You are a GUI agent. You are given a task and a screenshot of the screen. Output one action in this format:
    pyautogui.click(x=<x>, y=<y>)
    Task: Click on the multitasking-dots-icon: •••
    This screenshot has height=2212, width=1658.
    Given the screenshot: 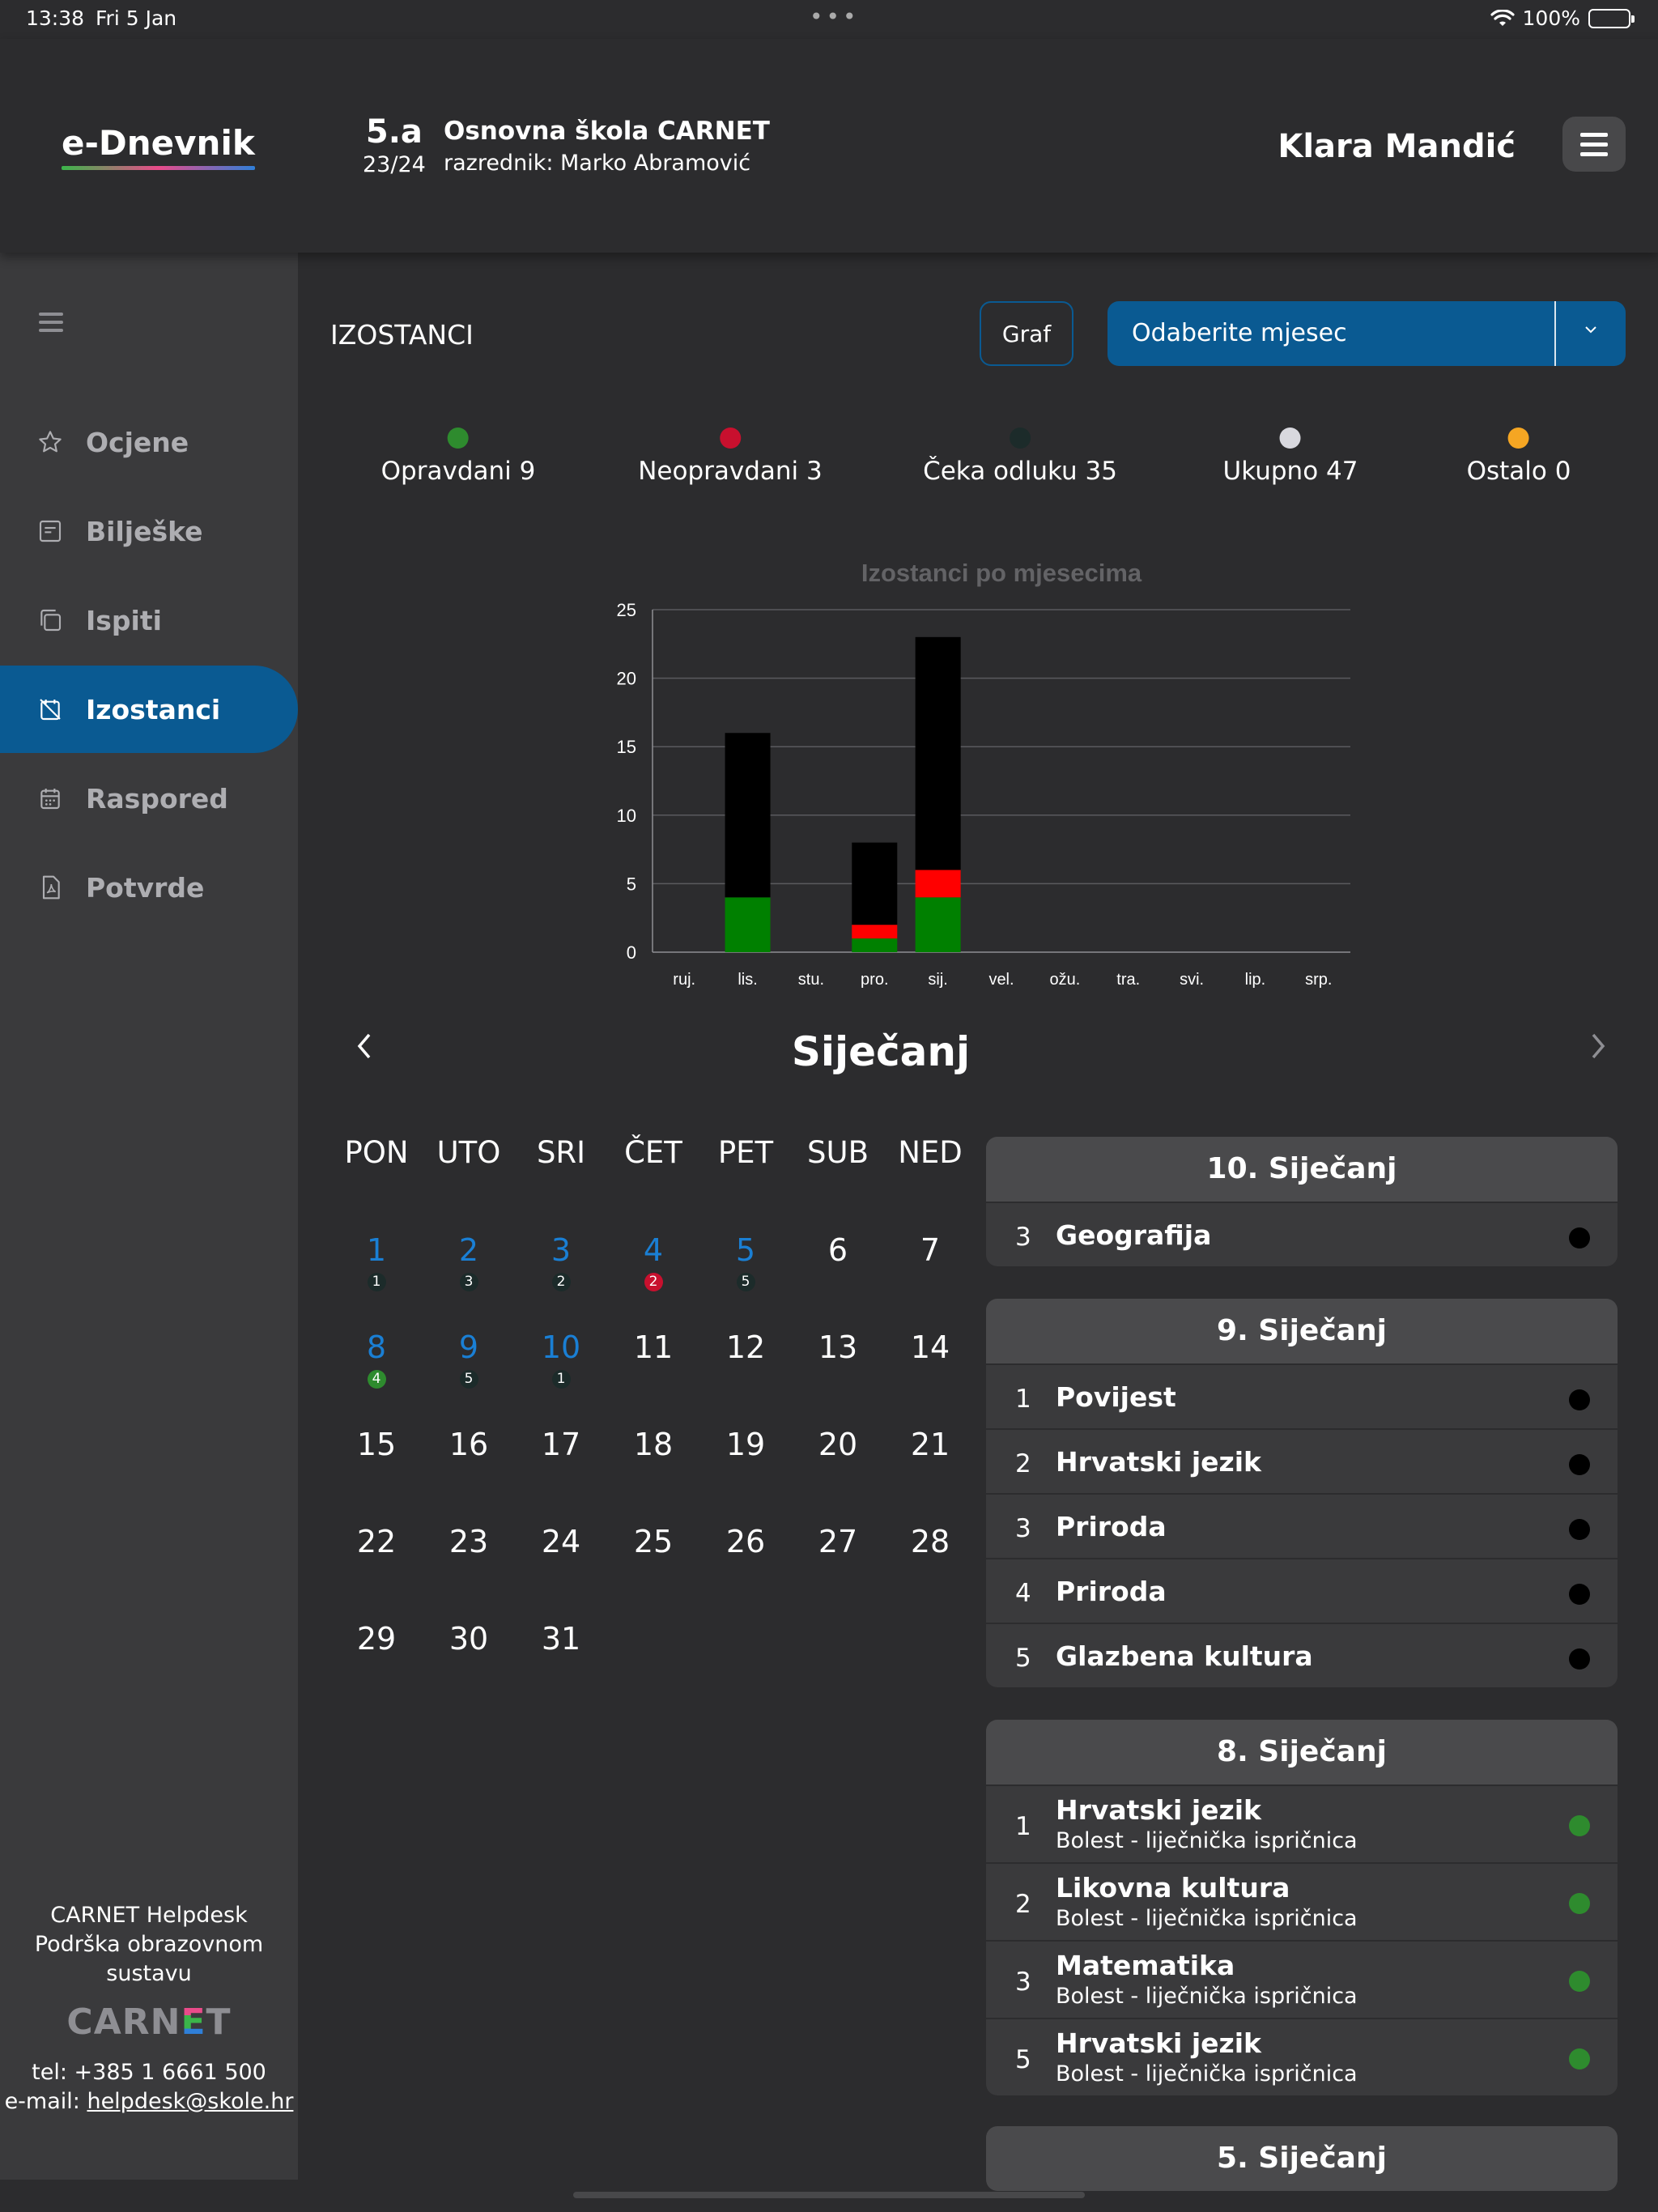 What is the action you would take?
    pyautogui.click(x=835, y=16)
    